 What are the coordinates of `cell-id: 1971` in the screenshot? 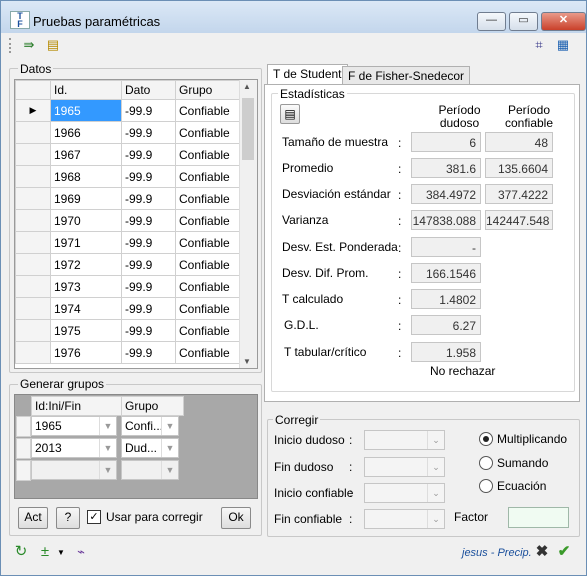 It's located at (86, 242).